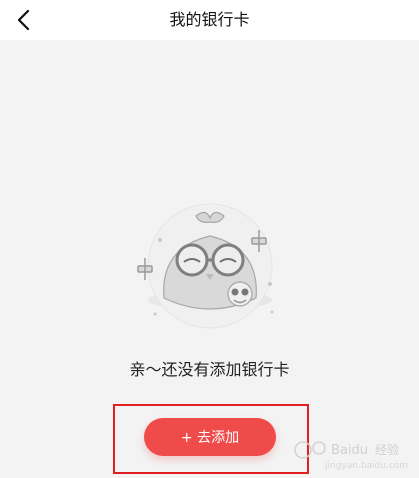 The height and width of the screenshot is (478, 419). Describe the element at coordinates (209, 369) in the screenshot. I see `empty-state-message: 亲～还没有添加银行卡` at that location.